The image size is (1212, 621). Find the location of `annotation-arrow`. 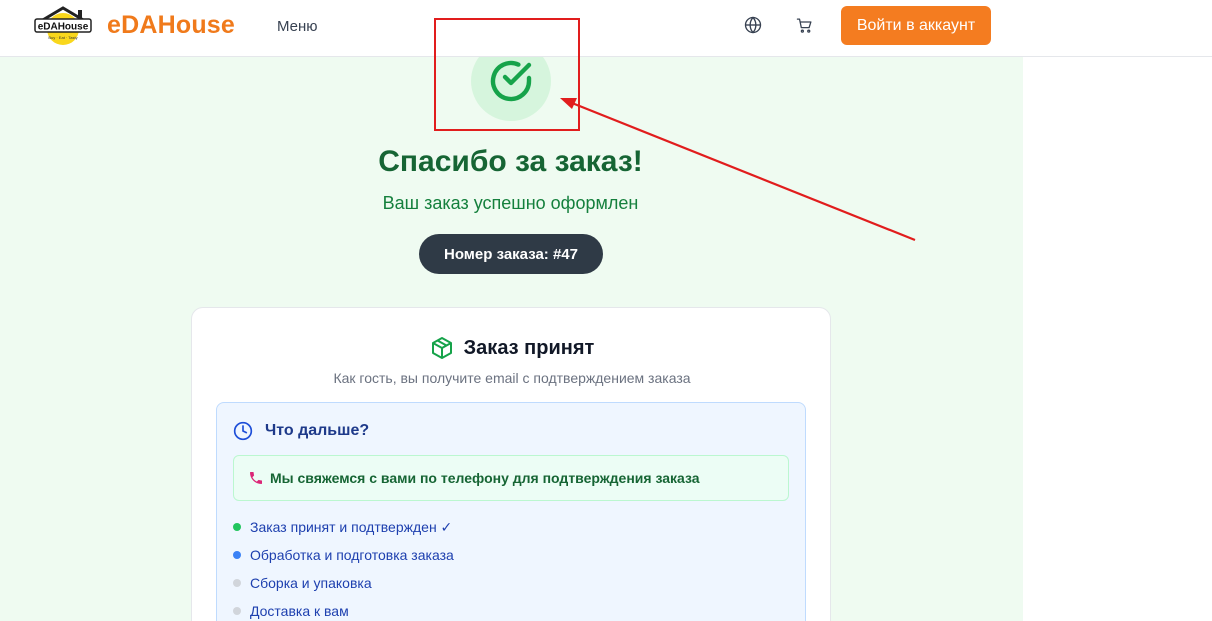

annotation-arrow is located at coordinates (738, 170).